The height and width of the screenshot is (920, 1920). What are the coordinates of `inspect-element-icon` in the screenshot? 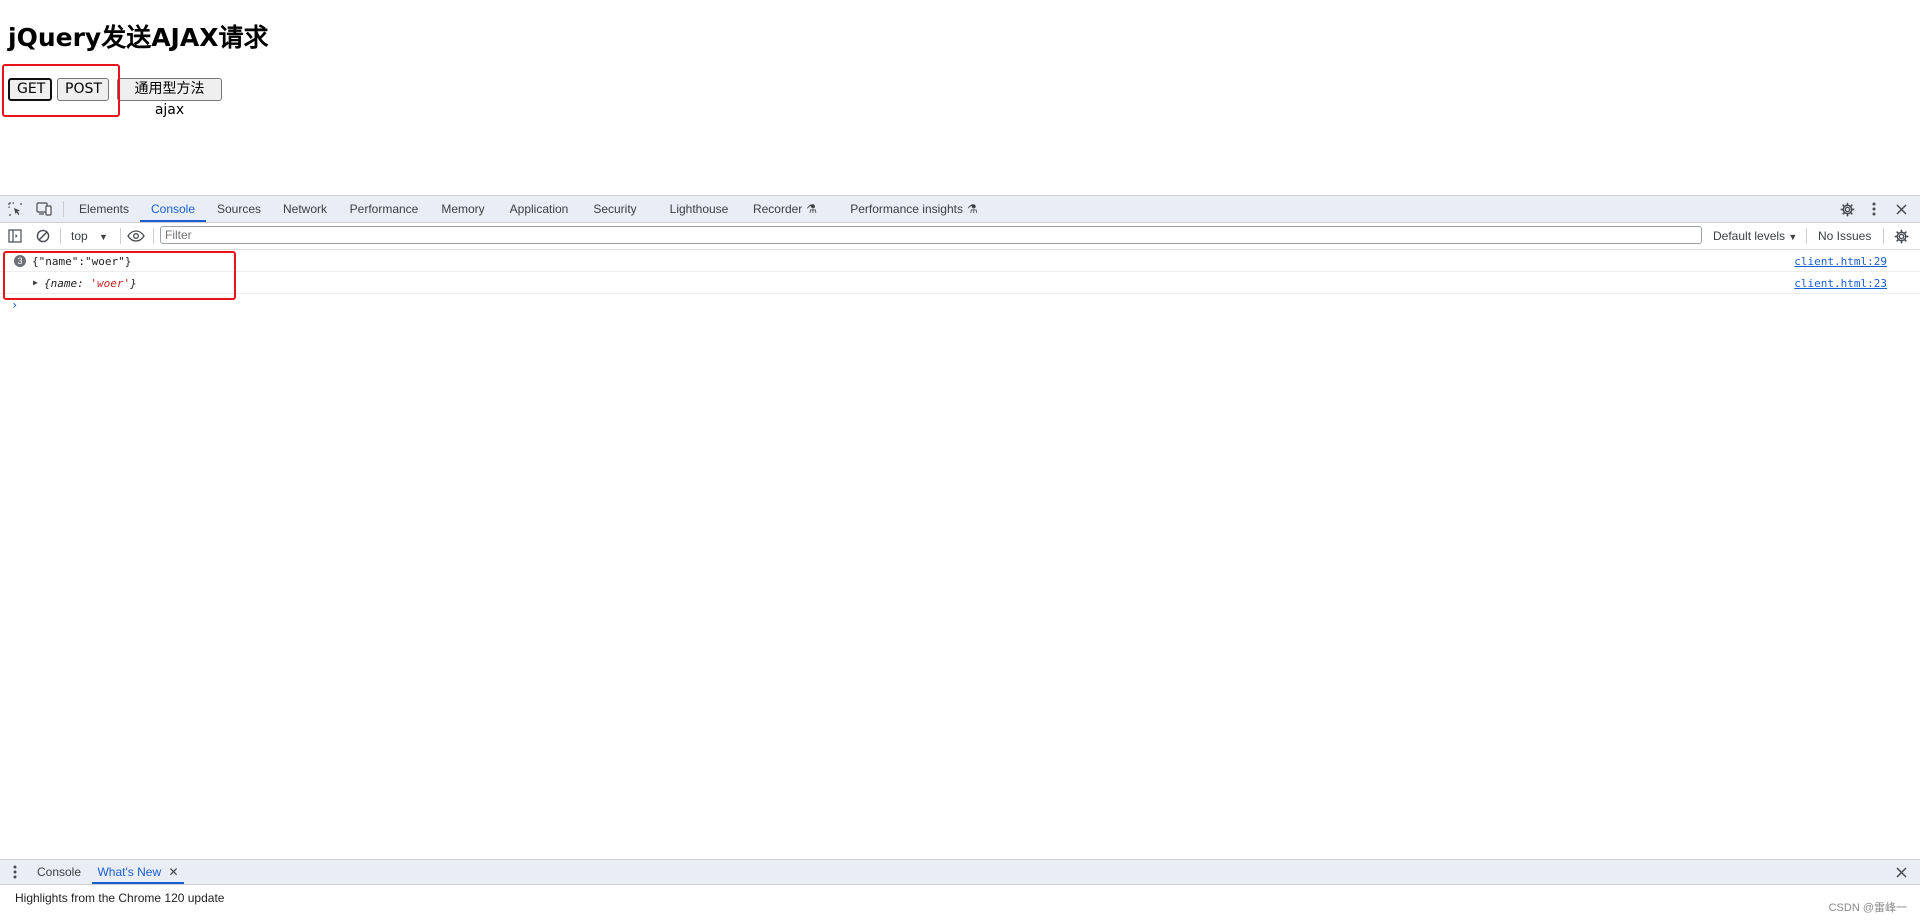 It's located at (15, 209).